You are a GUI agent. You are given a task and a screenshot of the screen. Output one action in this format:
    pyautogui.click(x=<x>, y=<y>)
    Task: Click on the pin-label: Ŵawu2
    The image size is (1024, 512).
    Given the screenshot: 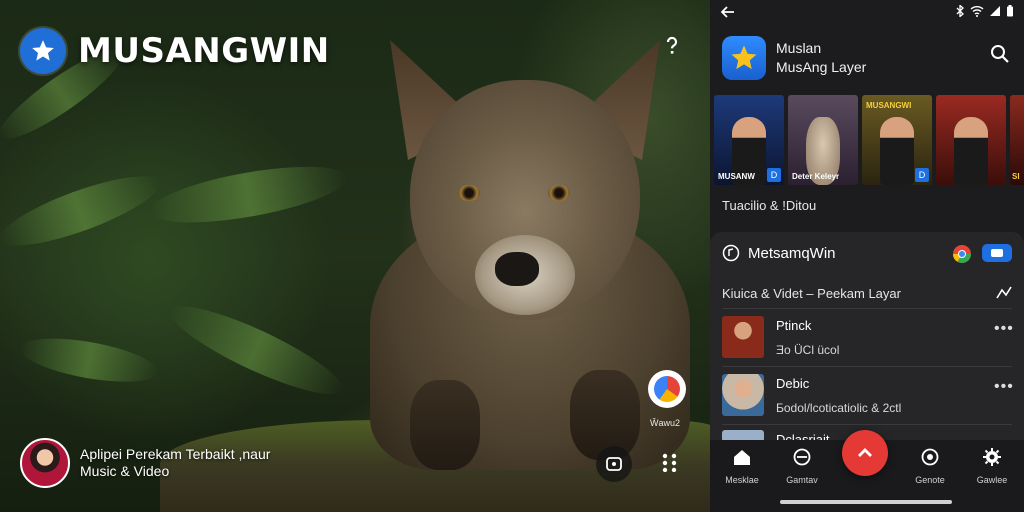 What is the action you would take?
    pyautogui.click(x=665, y=423)
    